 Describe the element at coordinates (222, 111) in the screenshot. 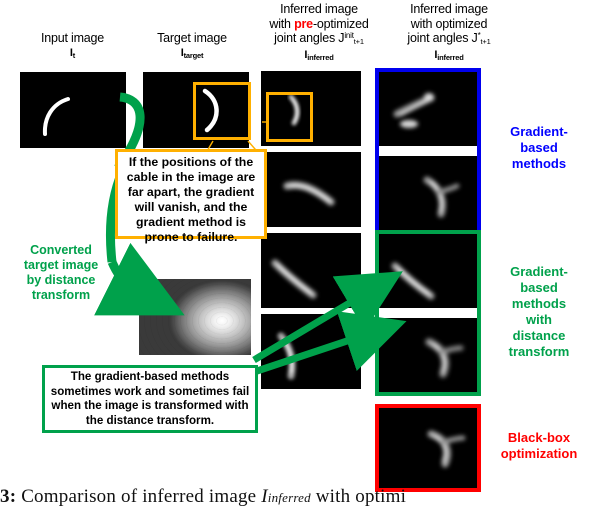

I see `target-image-zoom-box` at that location.